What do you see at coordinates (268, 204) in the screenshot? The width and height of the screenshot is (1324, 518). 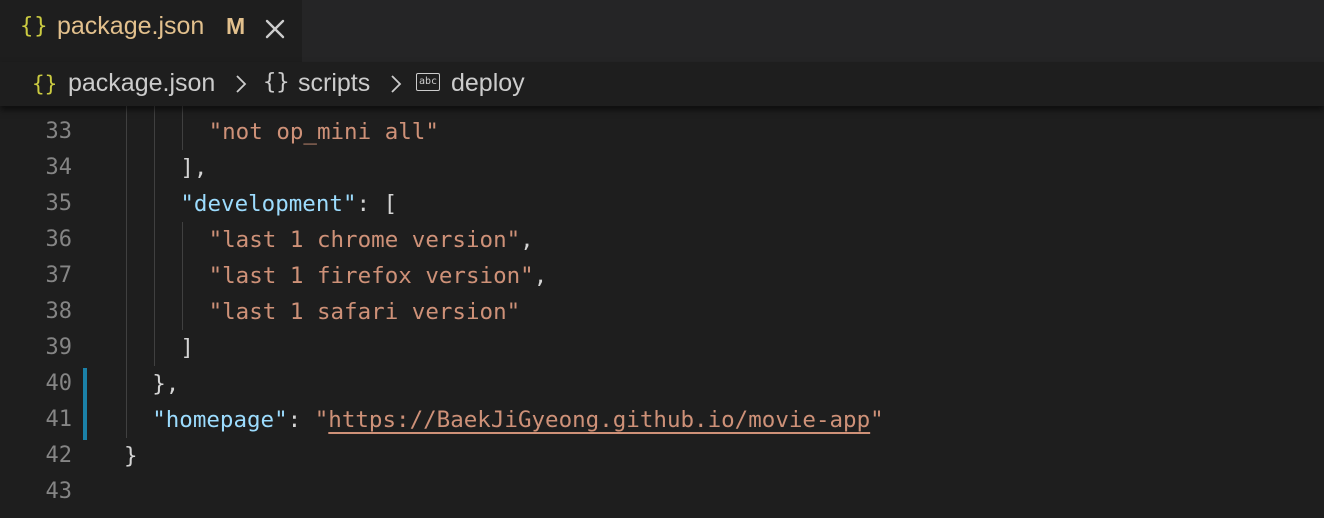 I see `code-token: "development"` at bounding box center [268, 204].